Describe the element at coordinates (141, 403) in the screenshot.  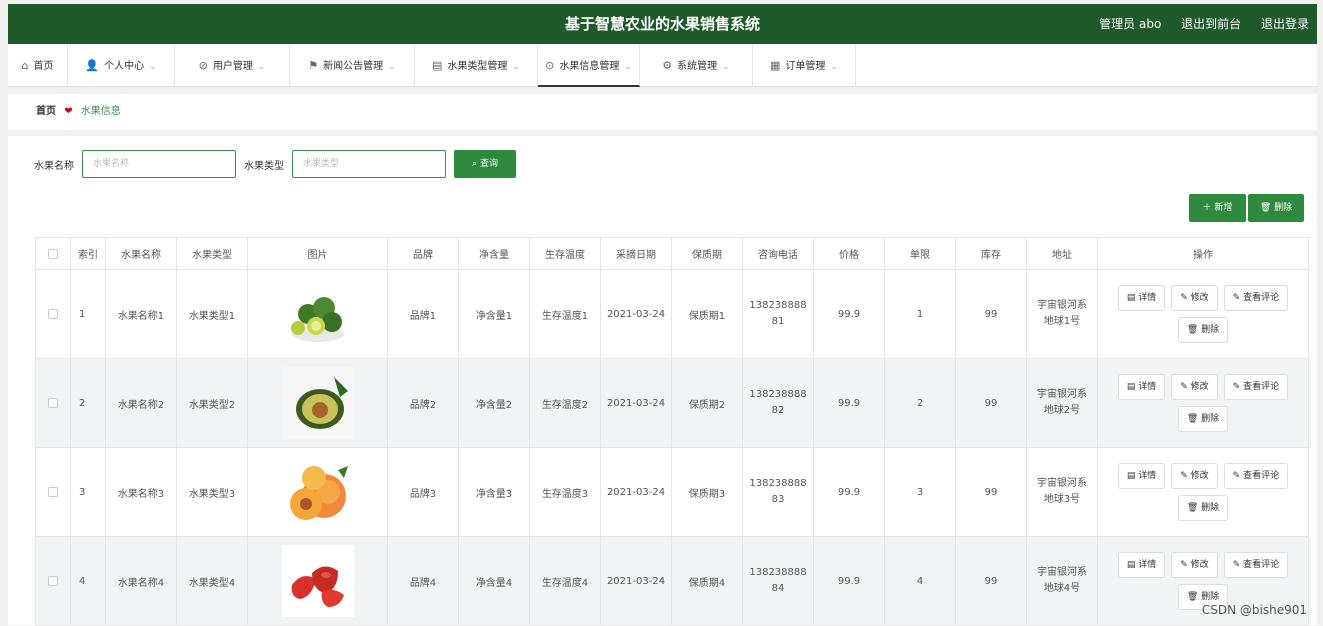
I see `cell-name: 水果名称2` at that location.